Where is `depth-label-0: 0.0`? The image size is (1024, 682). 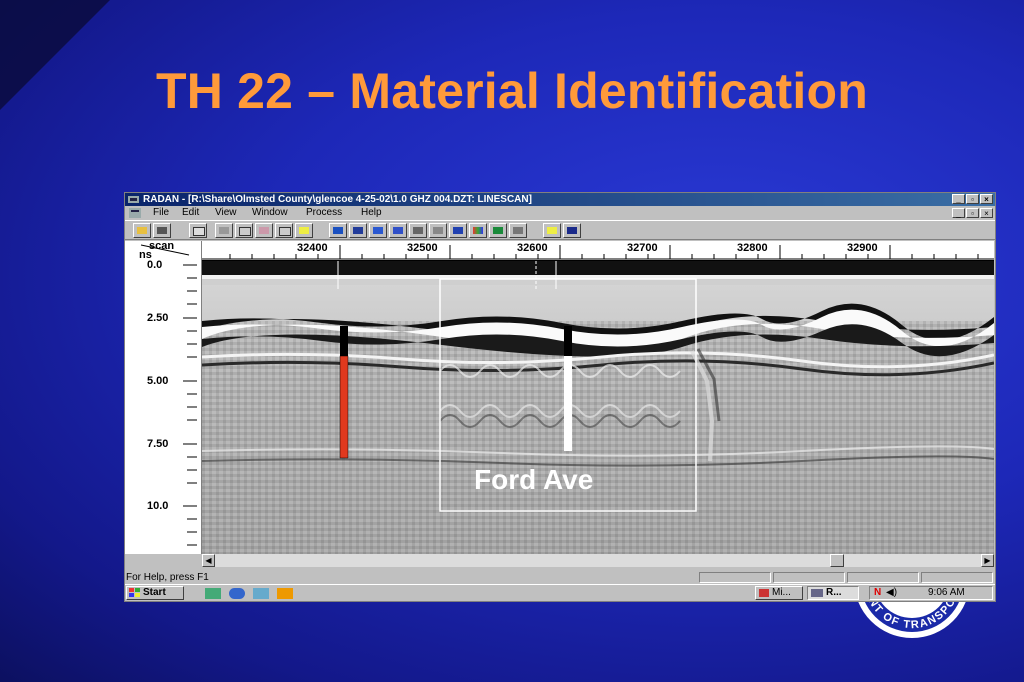
depth-label-0: 0.0 is located at coordinates (155, 265).